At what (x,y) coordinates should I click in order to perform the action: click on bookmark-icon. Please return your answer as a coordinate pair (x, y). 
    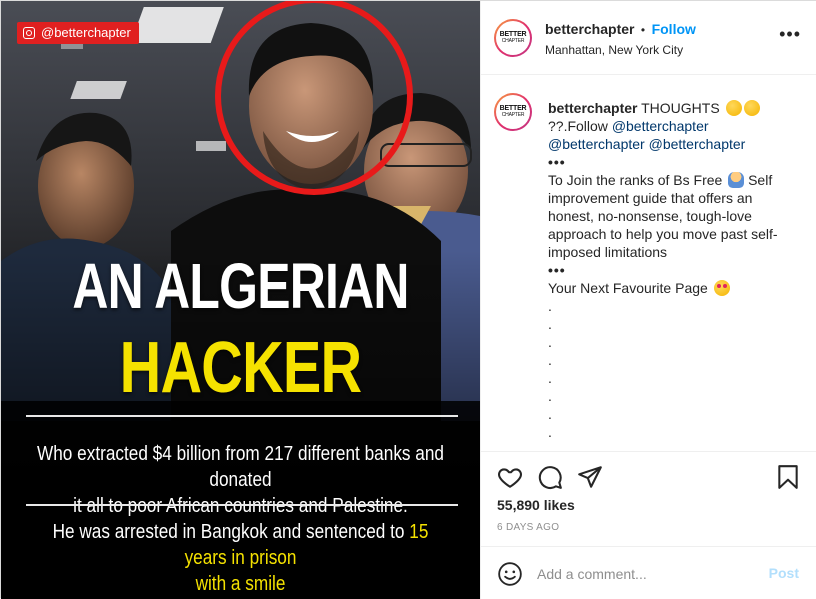
    Looking at the image, I should click on (788, 477).